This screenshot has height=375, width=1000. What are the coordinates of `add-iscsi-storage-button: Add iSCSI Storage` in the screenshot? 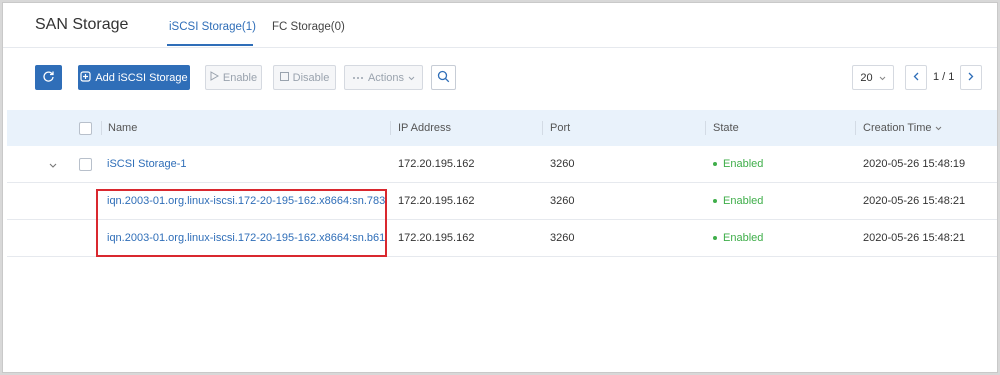 It's located at (134, 77).